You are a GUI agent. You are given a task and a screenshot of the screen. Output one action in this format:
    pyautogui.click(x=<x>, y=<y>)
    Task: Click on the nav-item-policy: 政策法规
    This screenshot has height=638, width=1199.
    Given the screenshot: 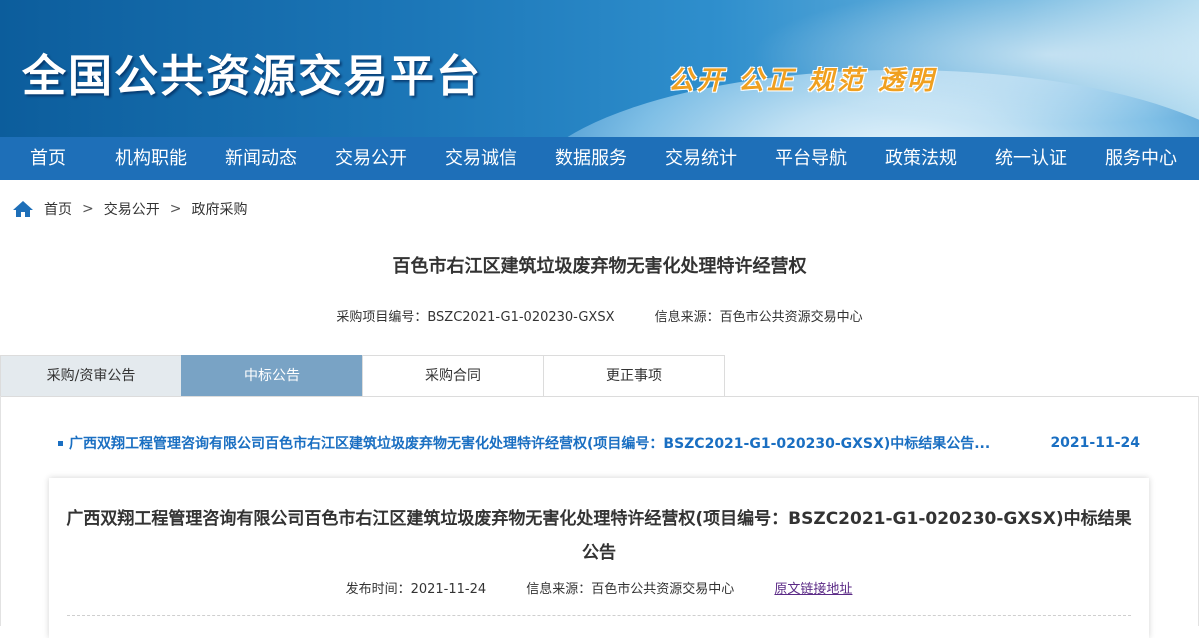 What is the action you would take?
    pyautogui.click(x=921, y=158)
    